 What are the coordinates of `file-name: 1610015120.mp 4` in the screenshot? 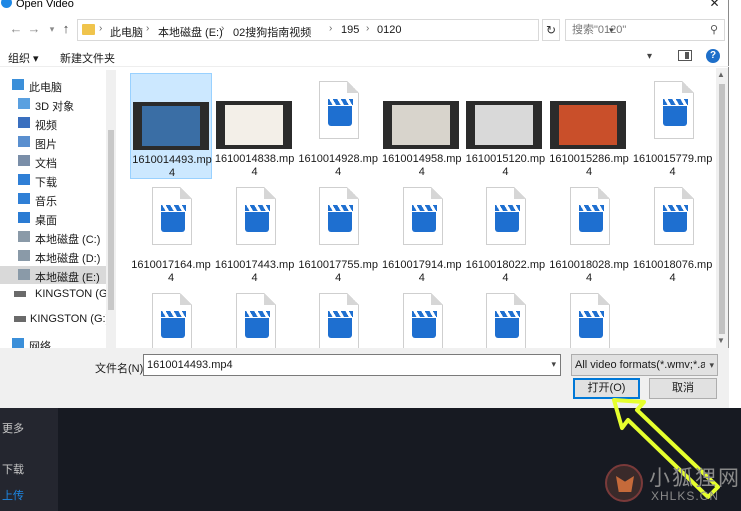 It's located at (505, 166).